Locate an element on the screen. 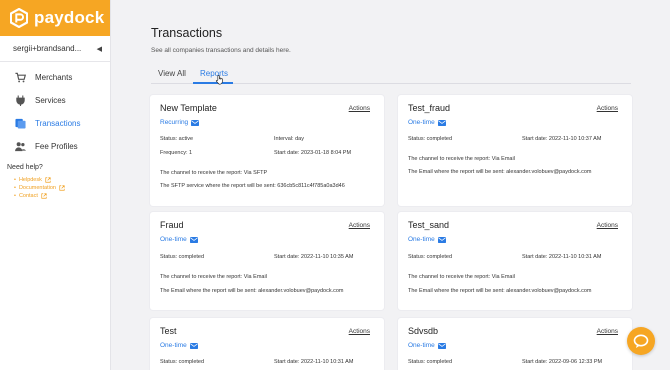 This screenshot has width=670, height=370. sidebar-item-label: Transactions is located at coordinates (58, 123).